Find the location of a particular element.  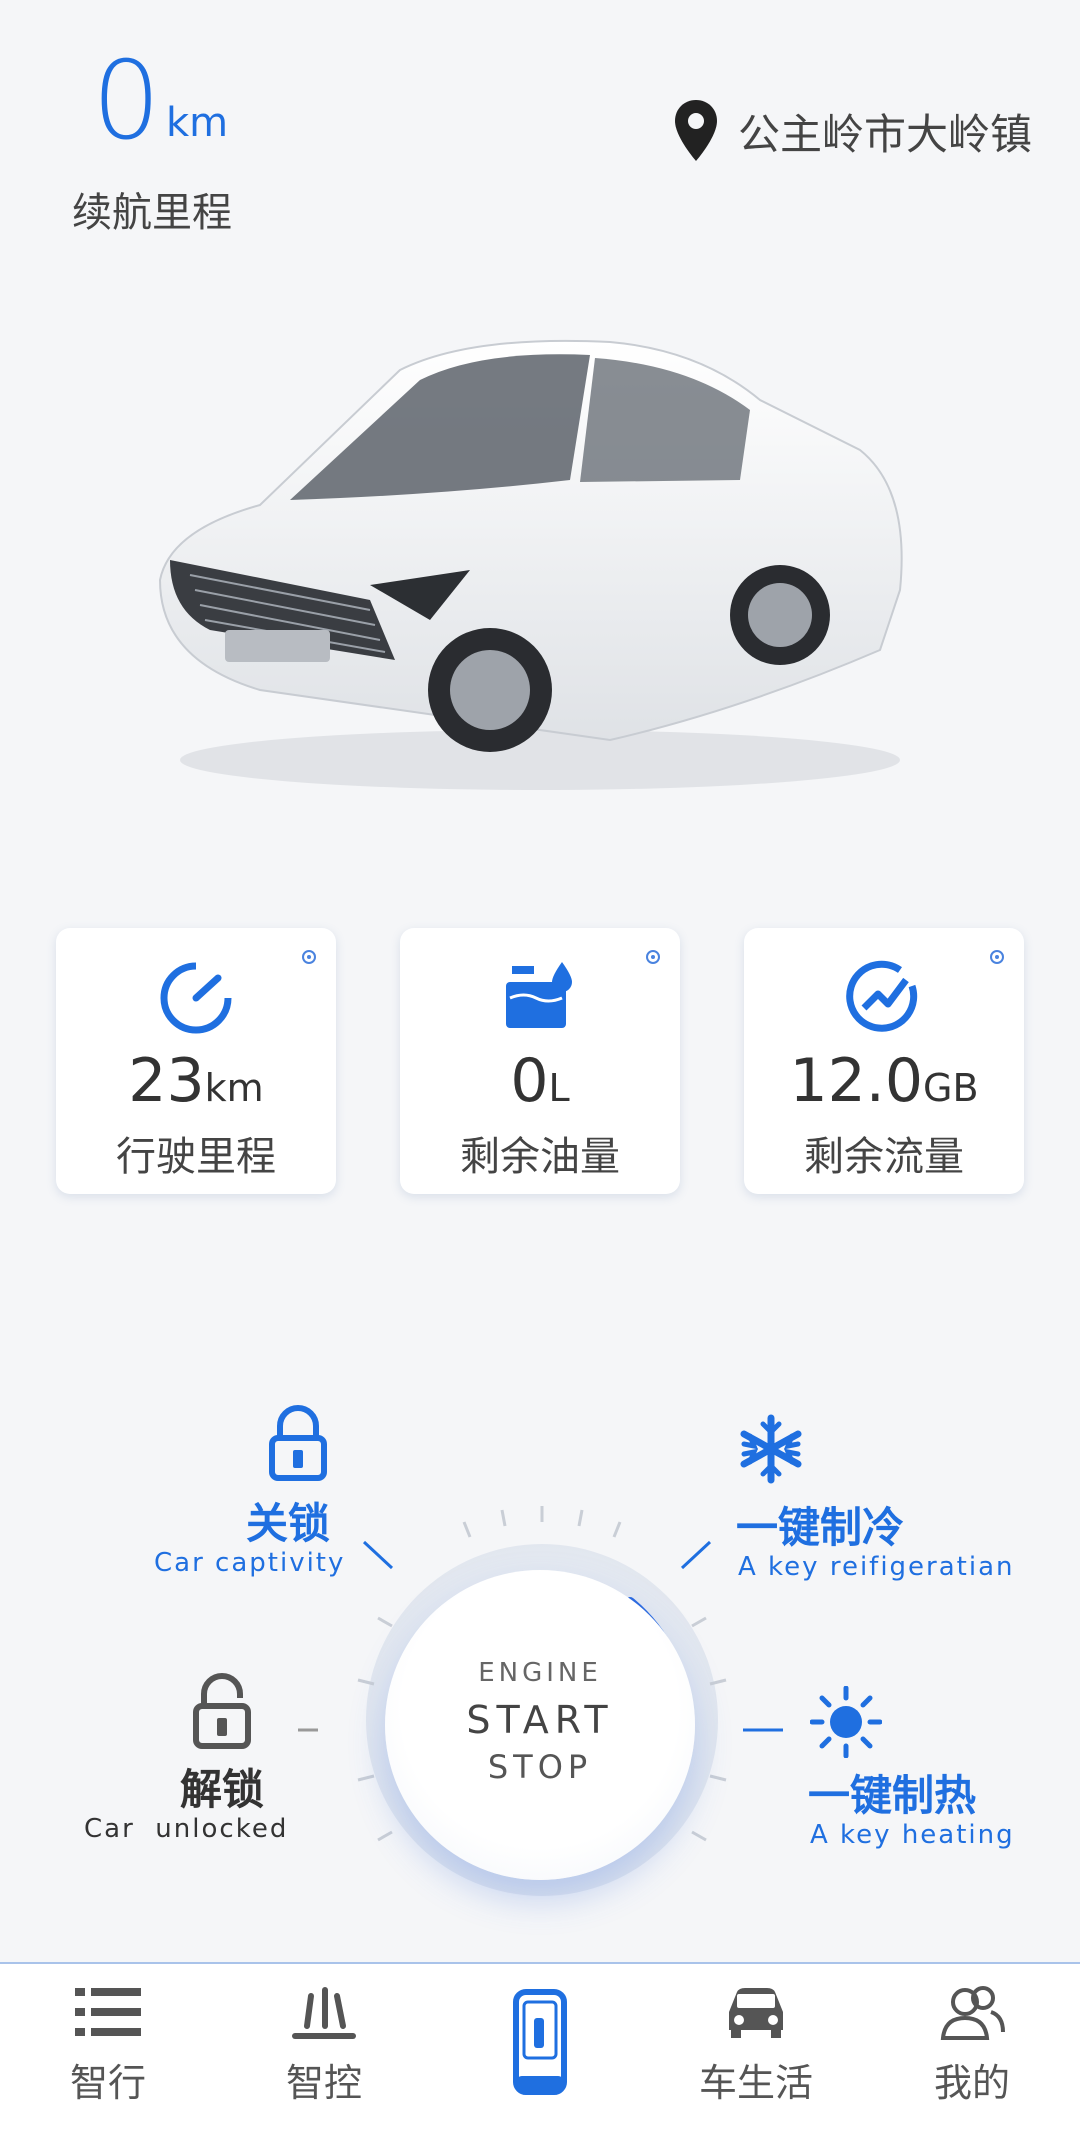

fuel-tank-icon is located at coordinates (539, 995).